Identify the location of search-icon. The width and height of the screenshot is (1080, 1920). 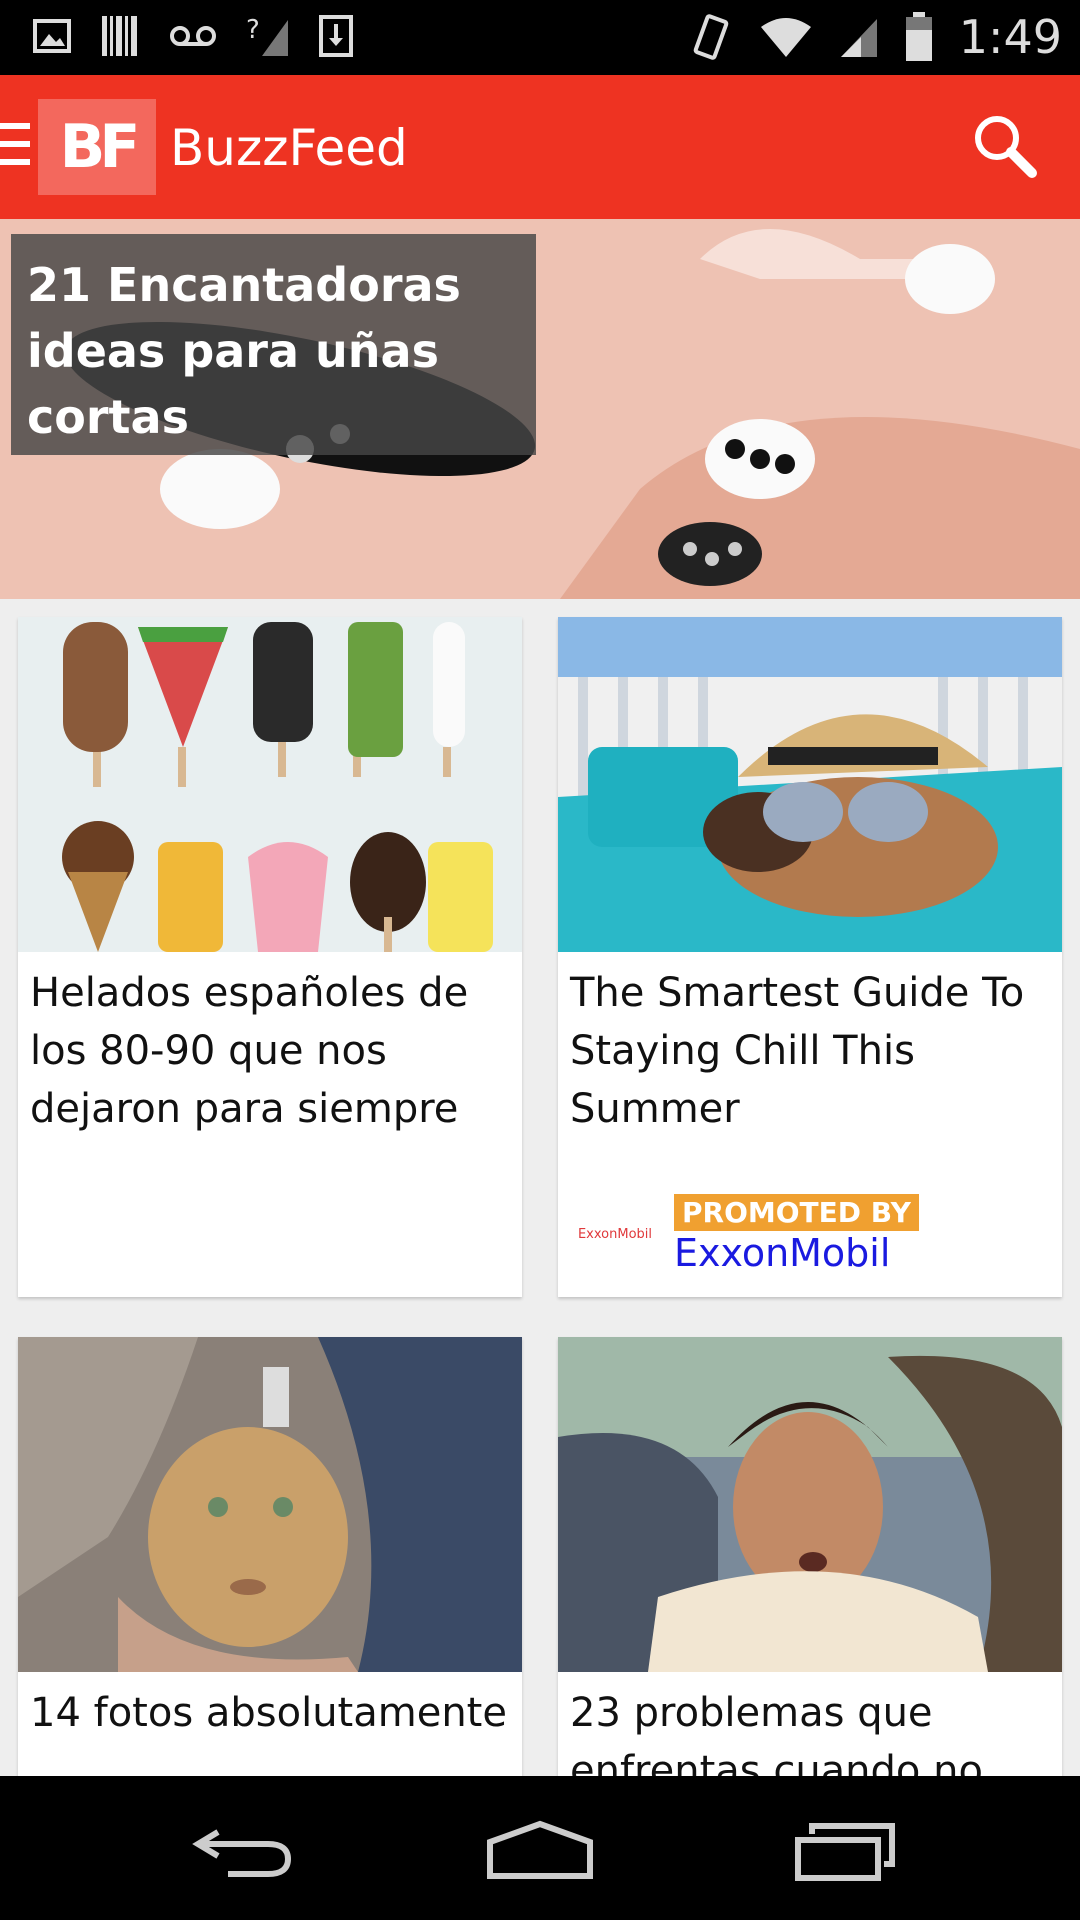
(1005, 146).